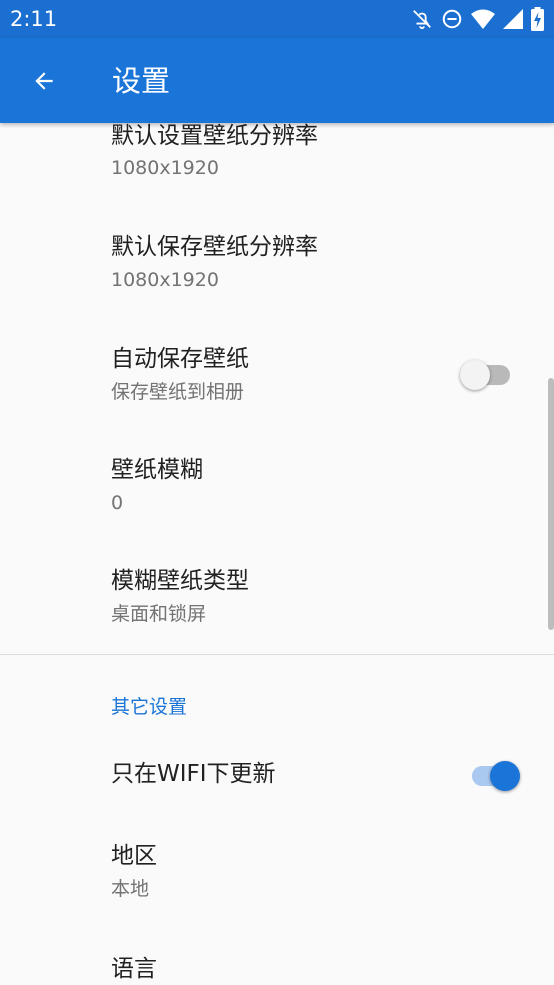 The image size is (554, 985). Describe the element at coordinates (277, 80) in the screenshot. I see `app-bar: 设置` at that location.